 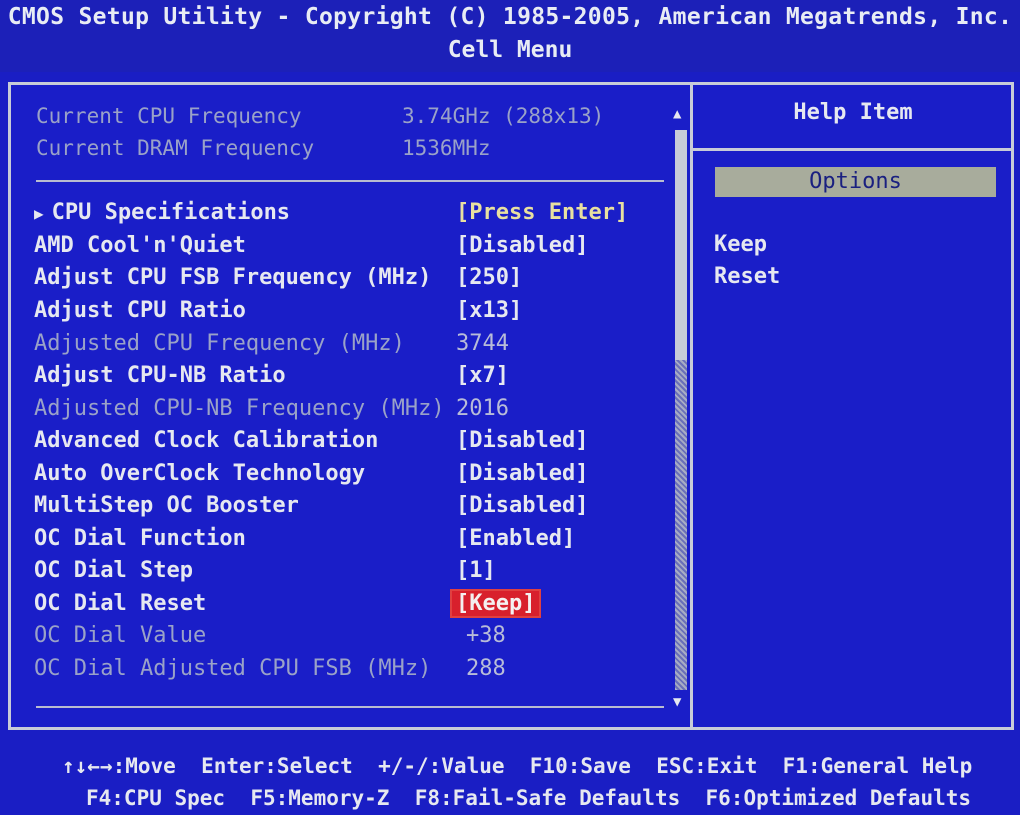 What do you see at coordinates (482, 408) in the screenshot?
I see `adjusted-cpu-nb-frequency-value: 2016` at bounding box center [482, 408].